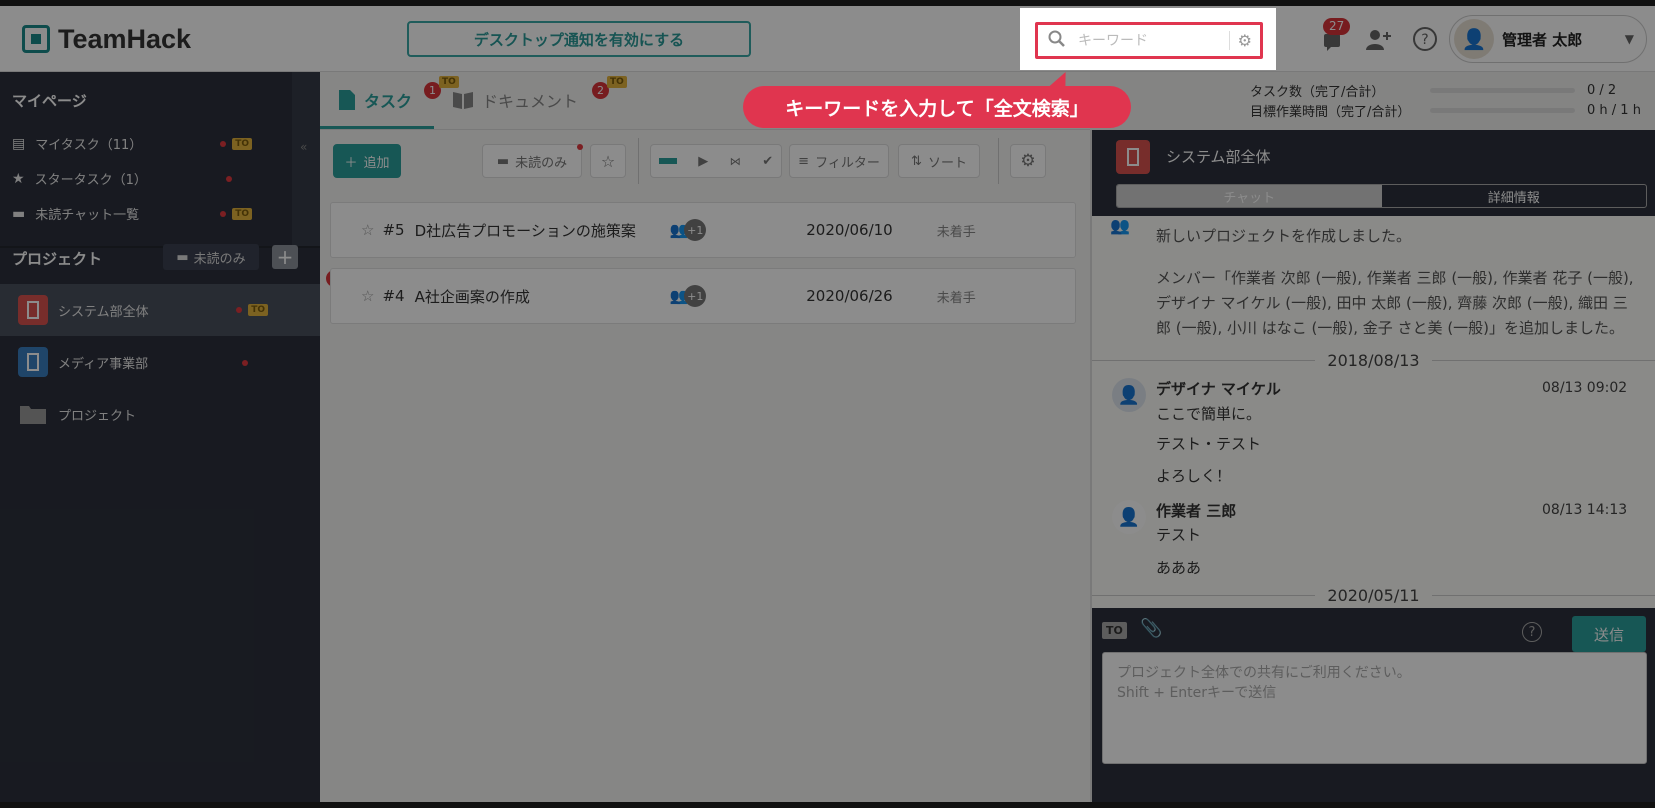  I want to click on chevron-down-icon: ▼, so click(1629, 39).